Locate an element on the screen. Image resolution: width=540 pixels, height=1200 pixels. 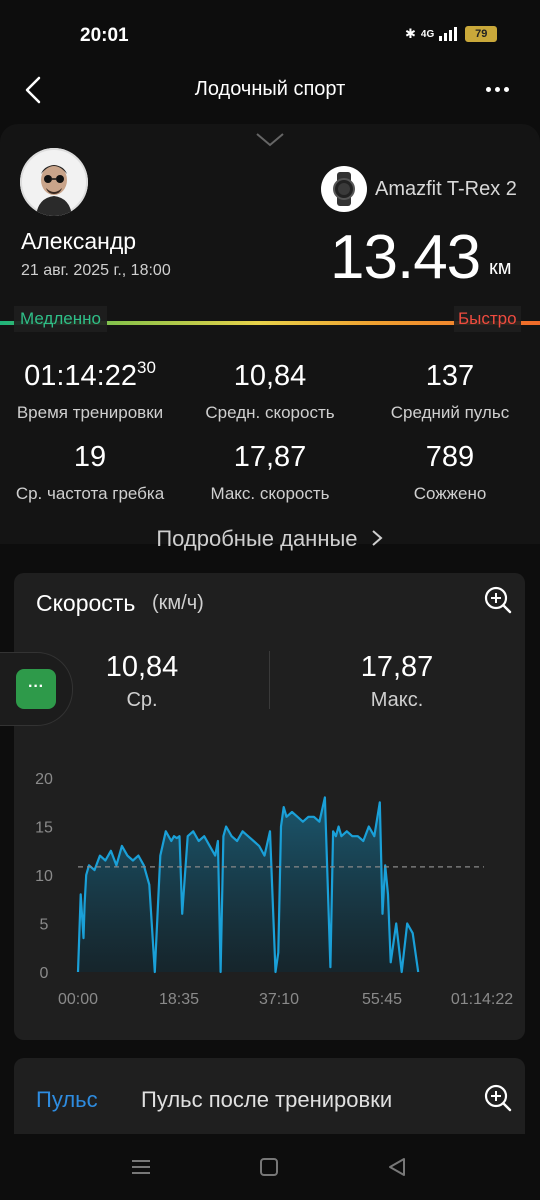
x-tick-label: 01:14:22 is located at coordinates (482, 999).